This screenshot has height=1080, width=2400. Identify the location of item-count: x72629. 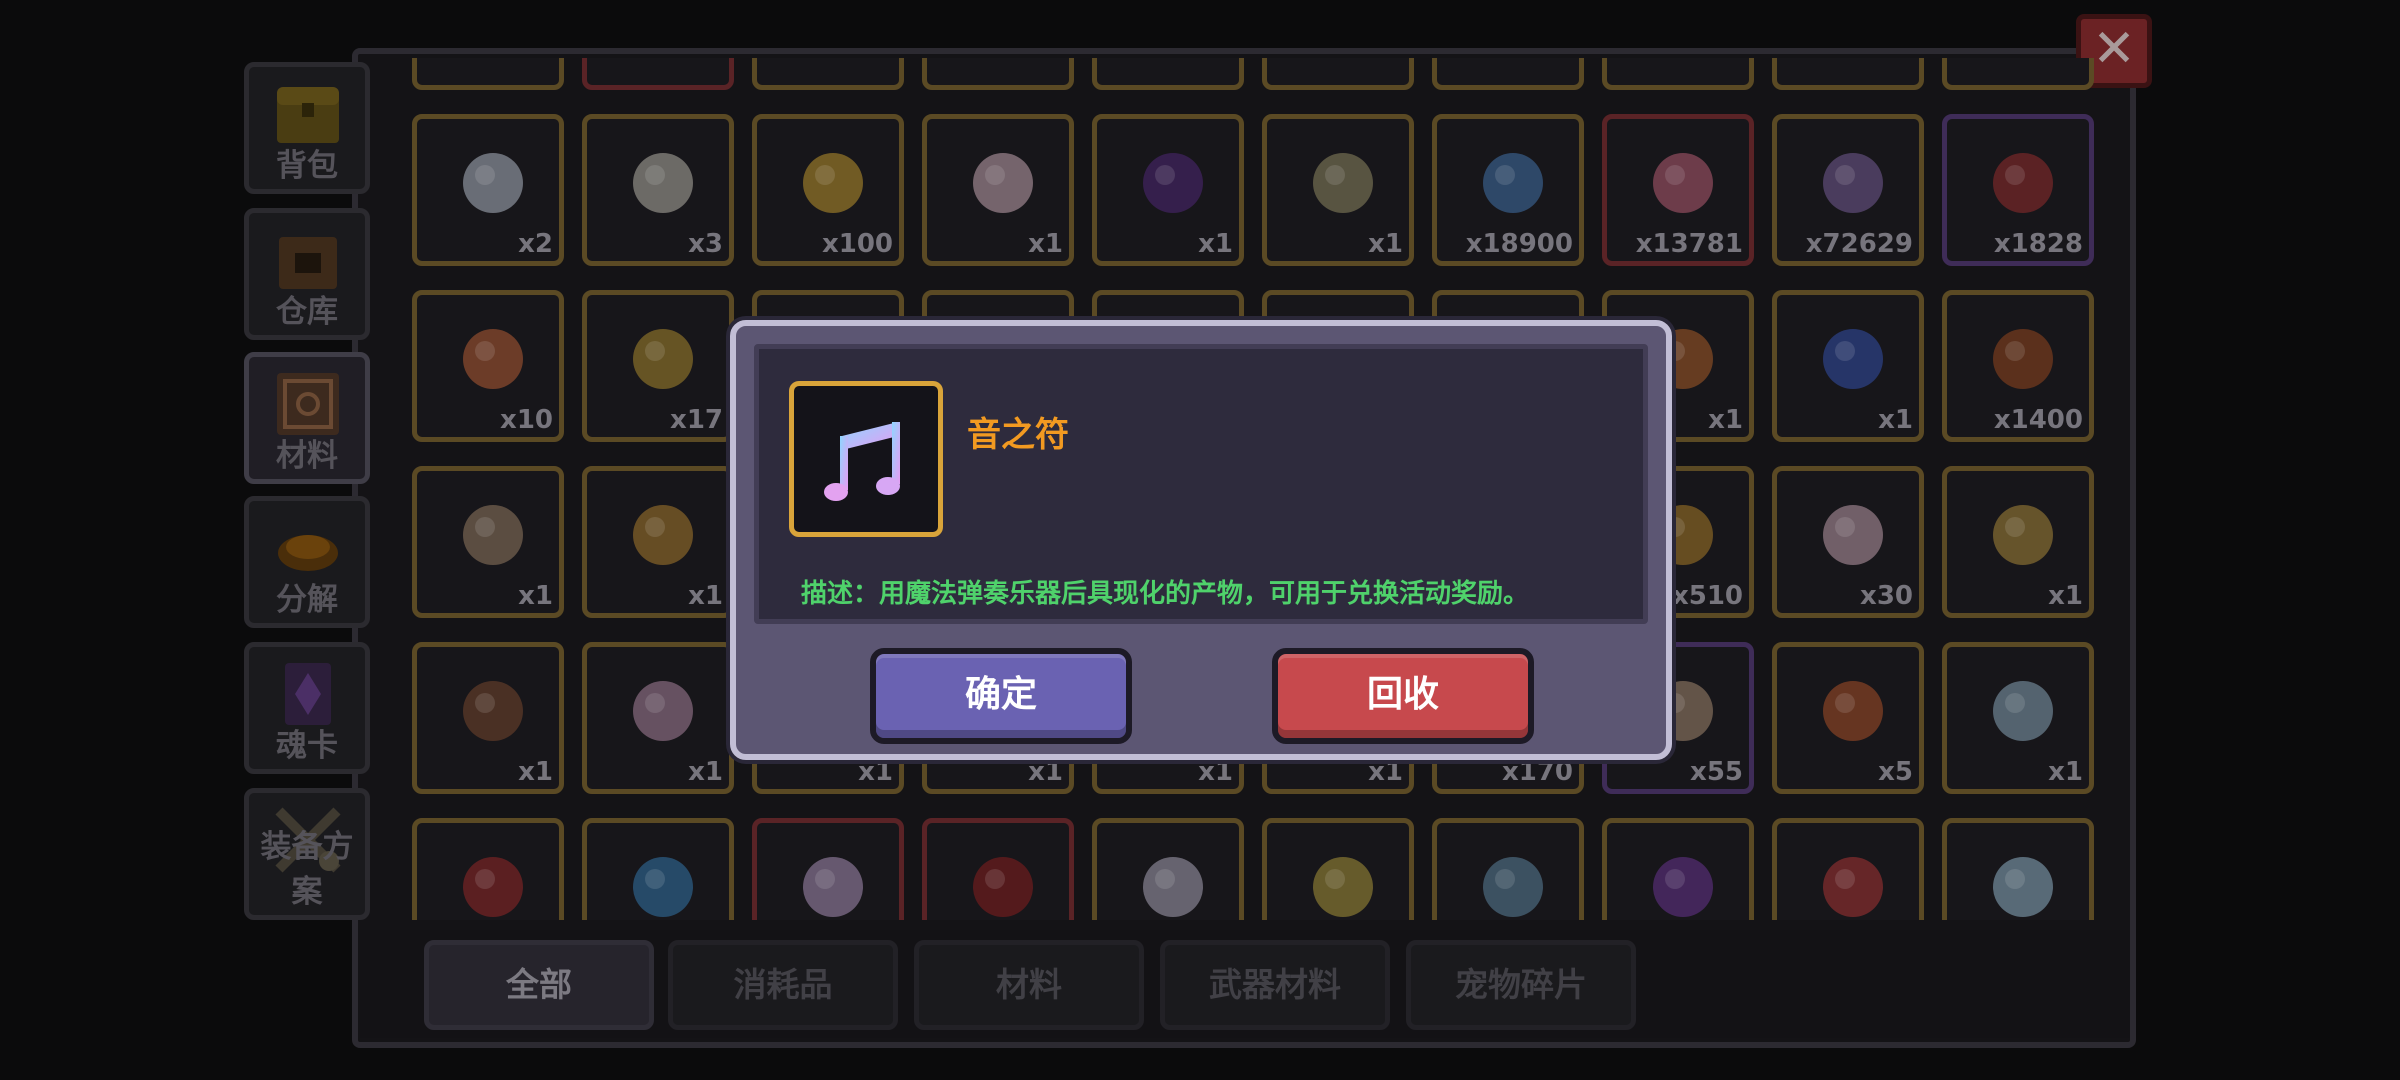
(1859, 244).